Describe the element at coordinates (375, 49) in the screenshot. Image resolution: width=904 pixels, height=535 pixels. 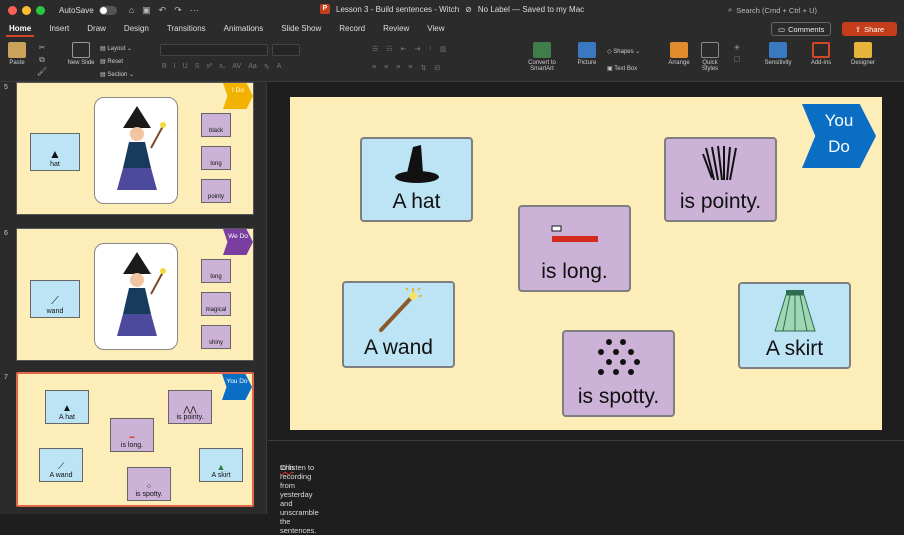
I see `bullets-icon: ☰` at that location.